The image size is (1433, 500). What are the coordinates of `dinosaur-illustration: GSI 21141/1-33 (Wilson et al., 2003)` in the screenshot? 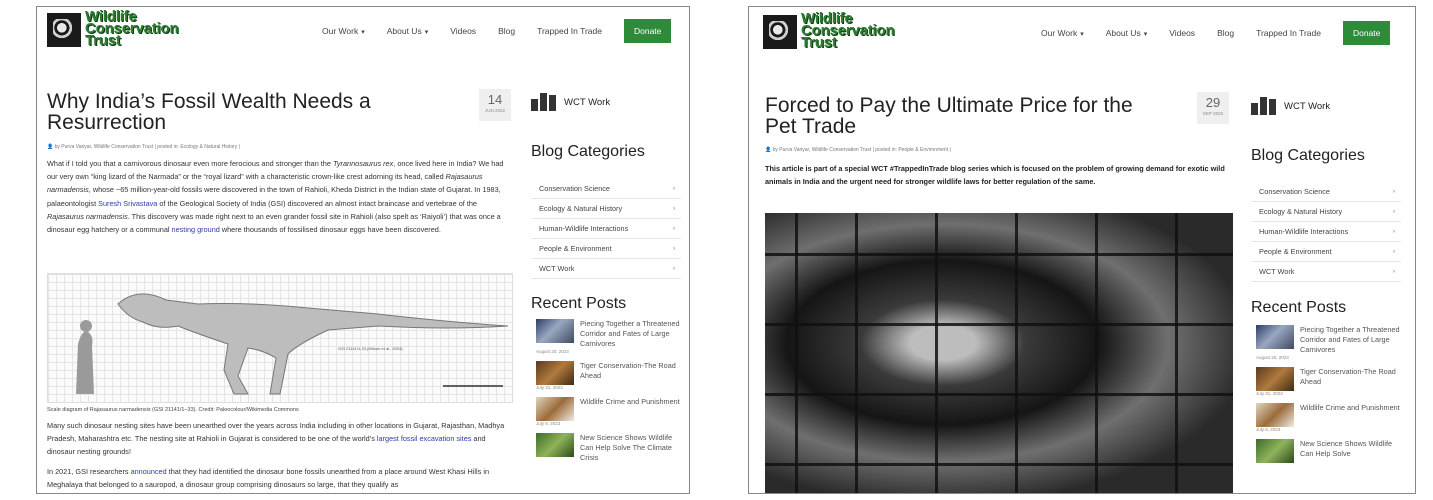 It's located at (292, 344).